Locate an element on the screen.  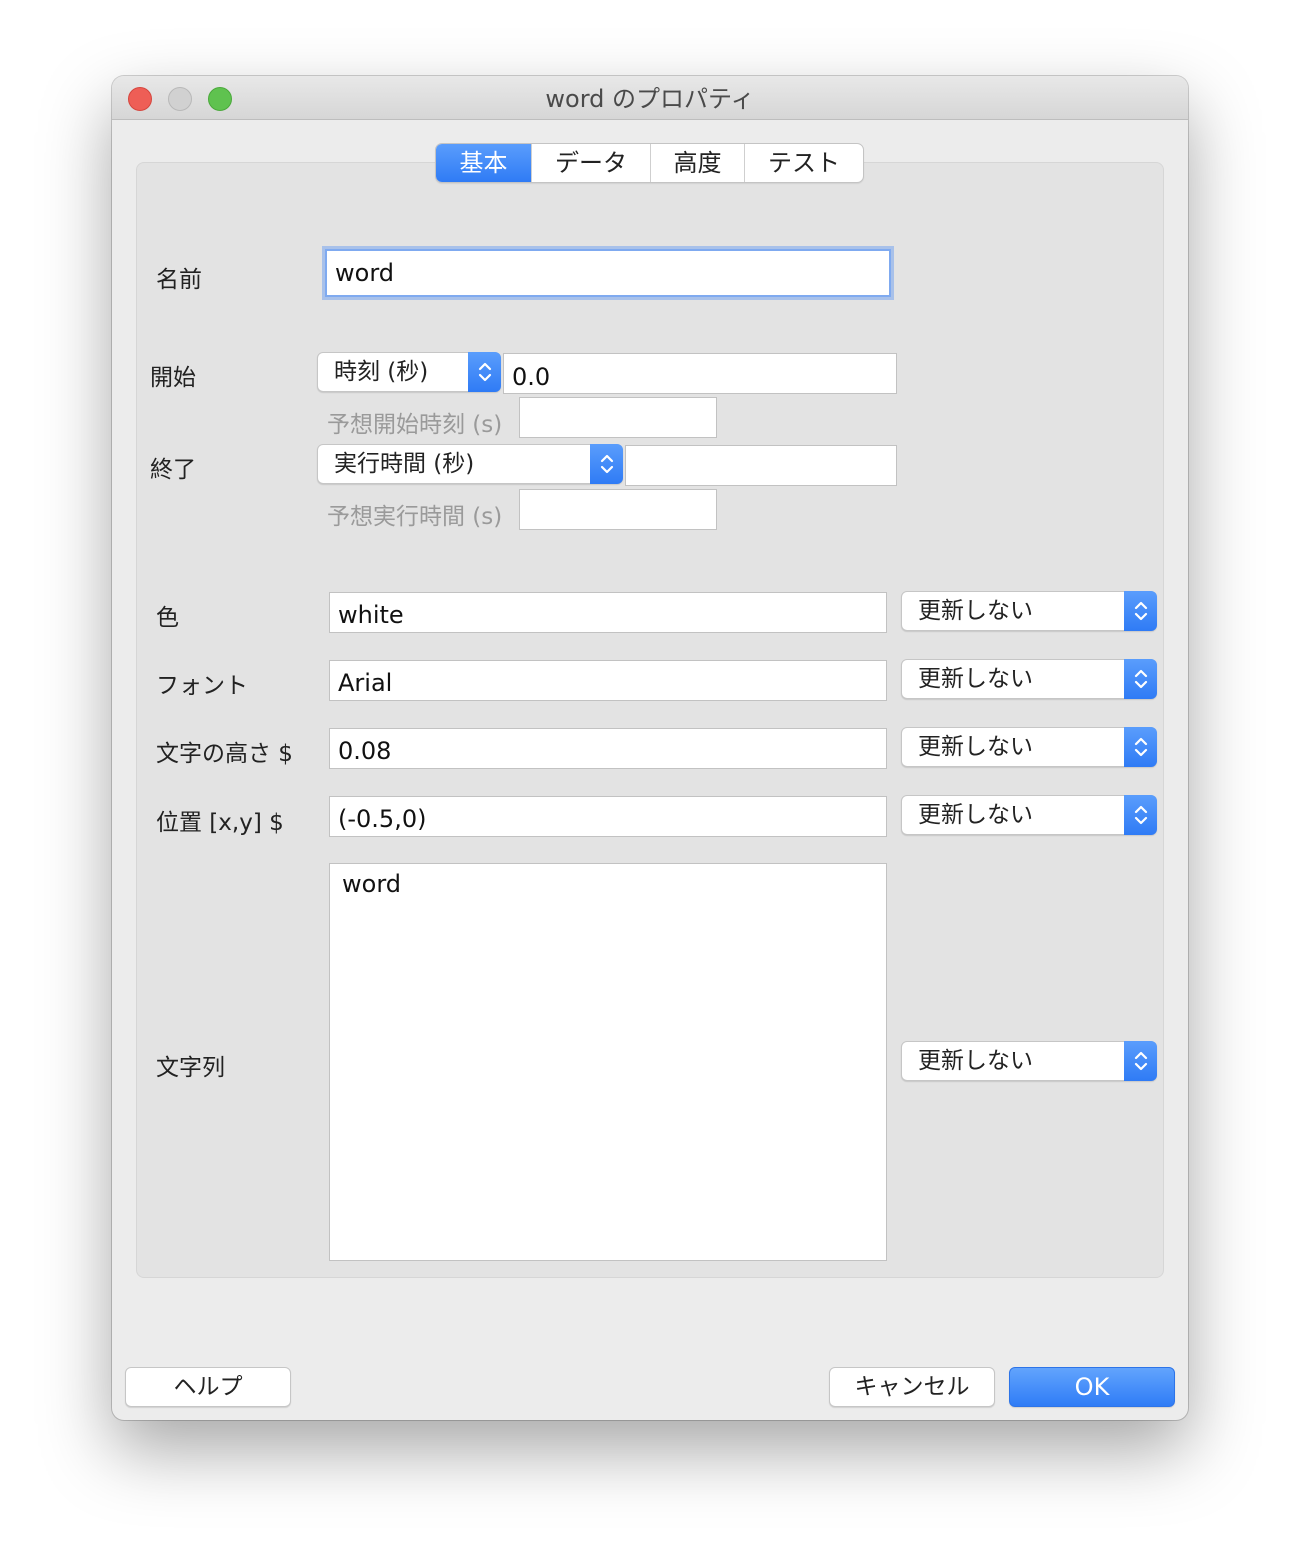
position-label: 位置 [x,y] $ is located at coordinates (220, 823).